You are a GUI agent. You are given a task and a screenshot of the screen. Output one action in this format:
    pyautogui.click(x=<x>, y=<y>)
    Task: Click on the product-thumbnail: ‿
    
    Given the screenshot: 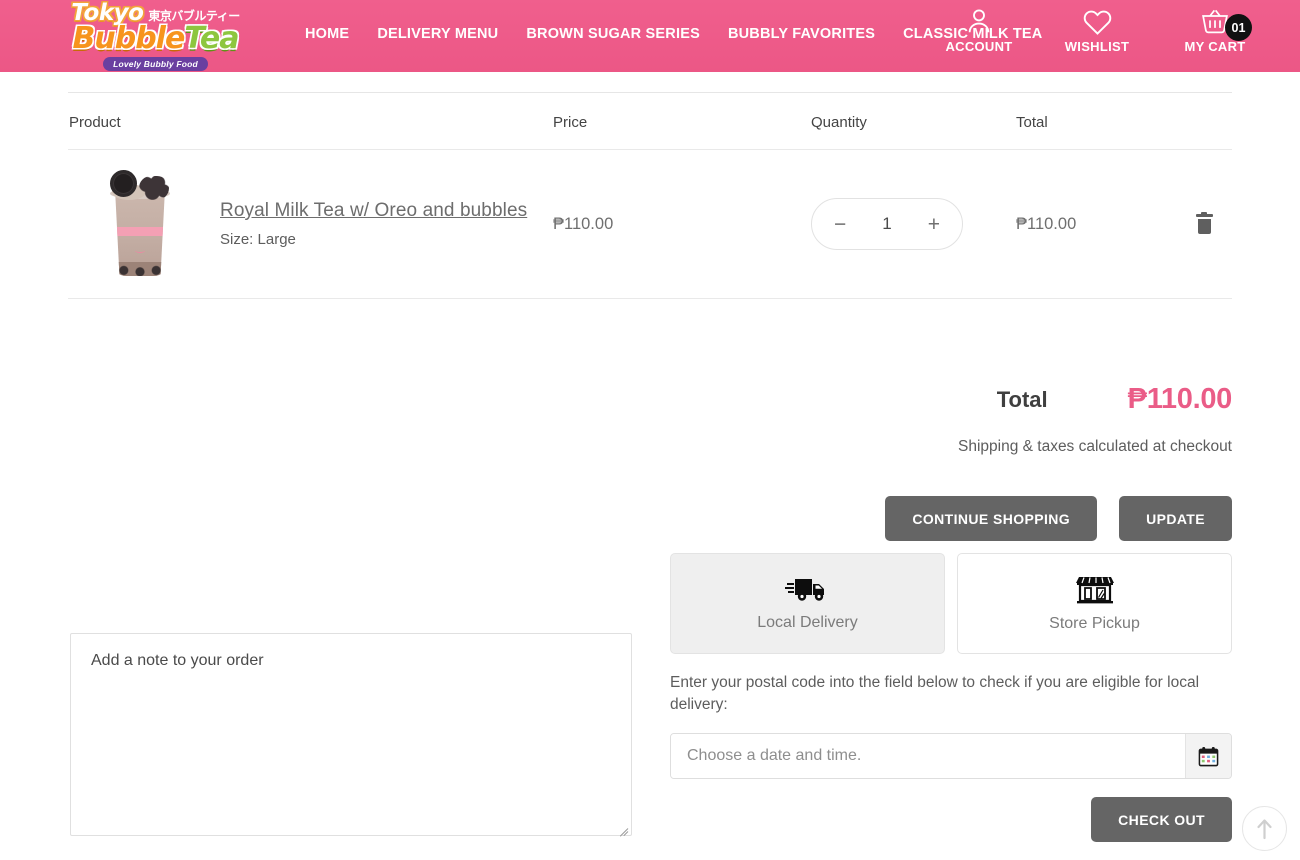 What is the action you would take?
    pyautogui.click(x=139, y=224)
    